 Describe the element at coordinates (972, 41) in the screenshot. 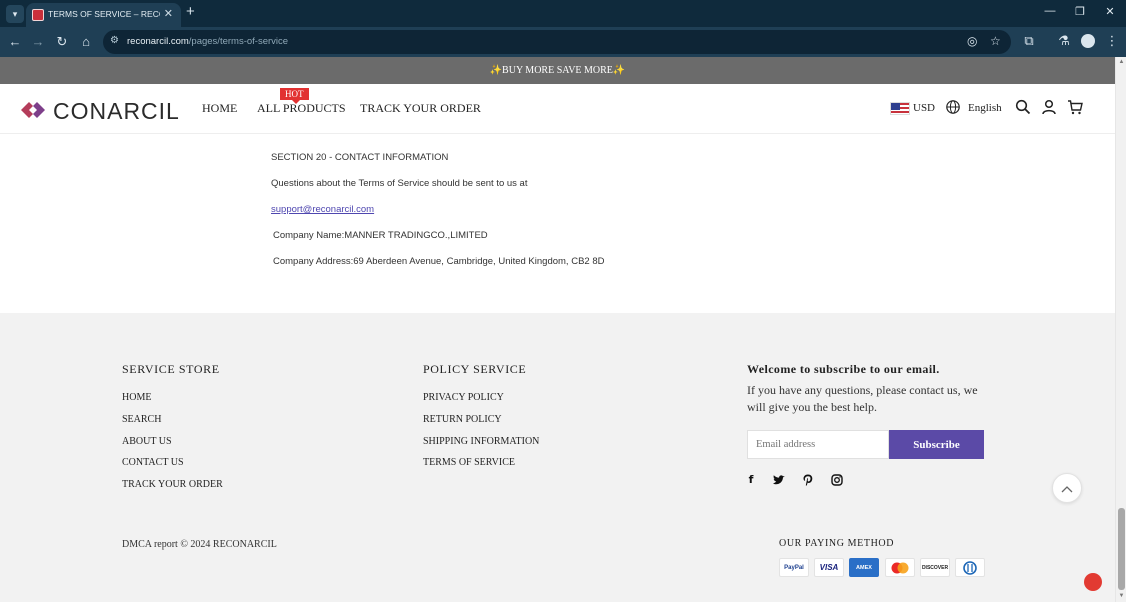

I see `tracking-protection-icon: ◎` at that location.